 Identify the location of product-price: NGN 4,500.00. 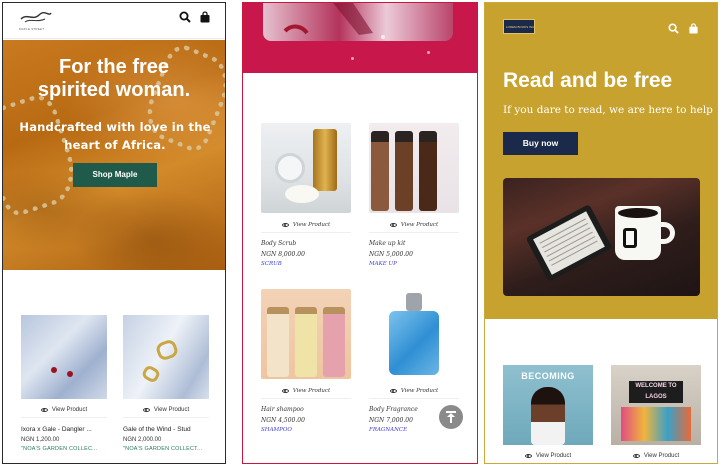
(283, 420).